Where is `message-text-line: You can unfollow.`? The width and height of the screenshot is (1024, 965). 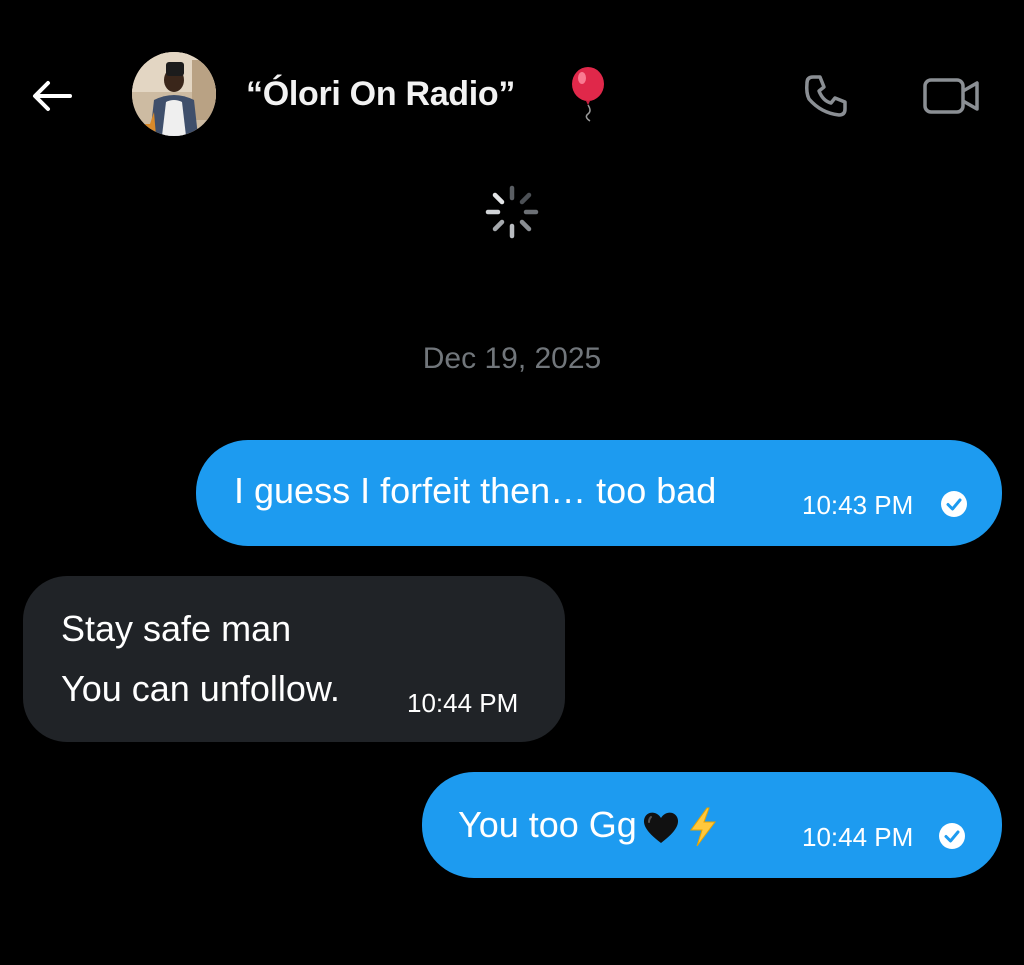 message-text-line: You can unfollow. is located at coordinates (200, 688).